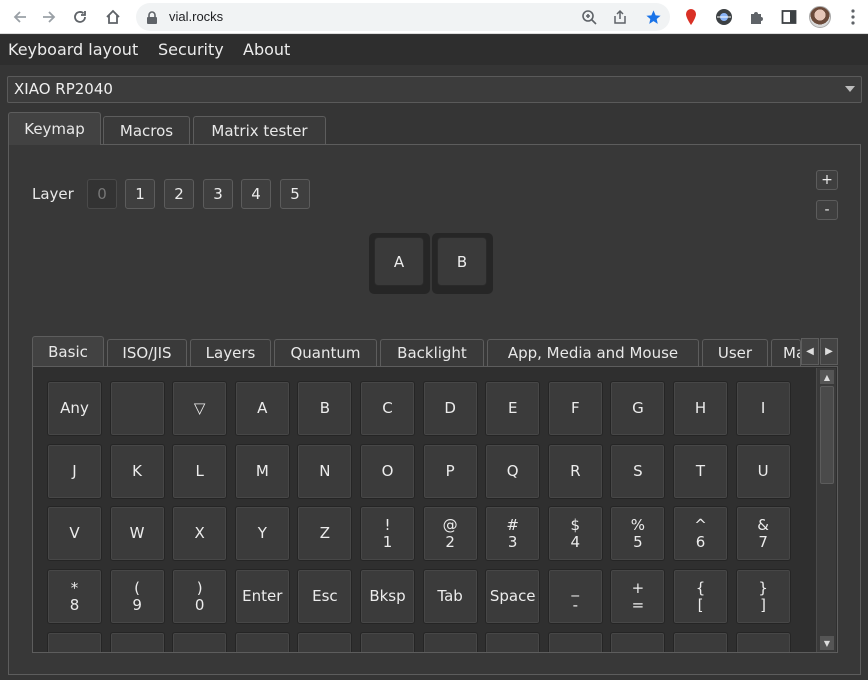 This screenshot has height=680, width=868. What do you see at coordinates (74, 597) in the screenshot?
I see `keycode-button: * 8` at bounding box center [74, 597].